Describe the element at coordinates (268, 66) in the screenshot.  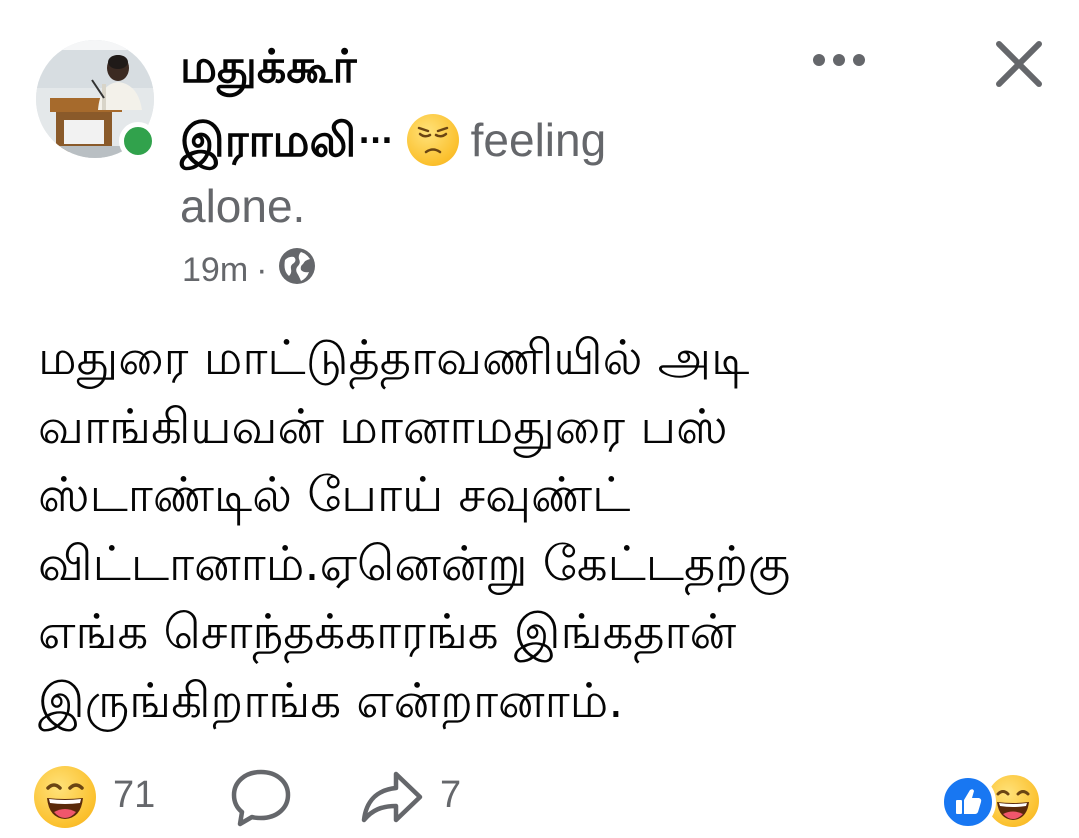
I see `author-name: மதுக்கூர்` at that location.